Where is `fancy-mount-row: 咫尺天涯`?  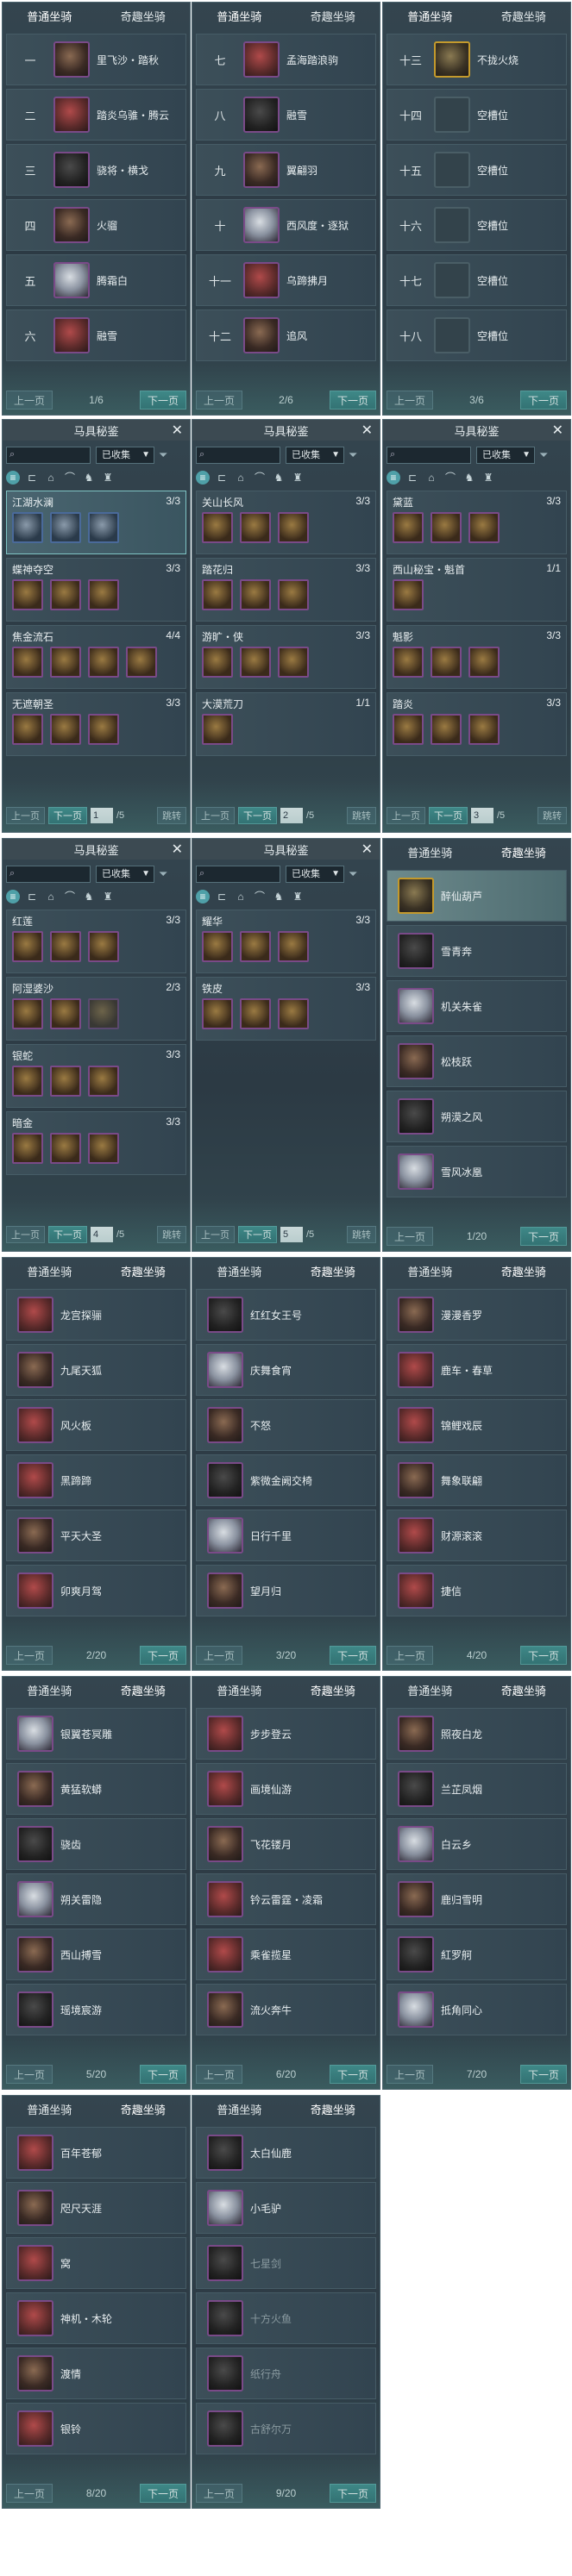 fancy-mount-row: 咫尺天涯 is located at coordinates (96, 2208).